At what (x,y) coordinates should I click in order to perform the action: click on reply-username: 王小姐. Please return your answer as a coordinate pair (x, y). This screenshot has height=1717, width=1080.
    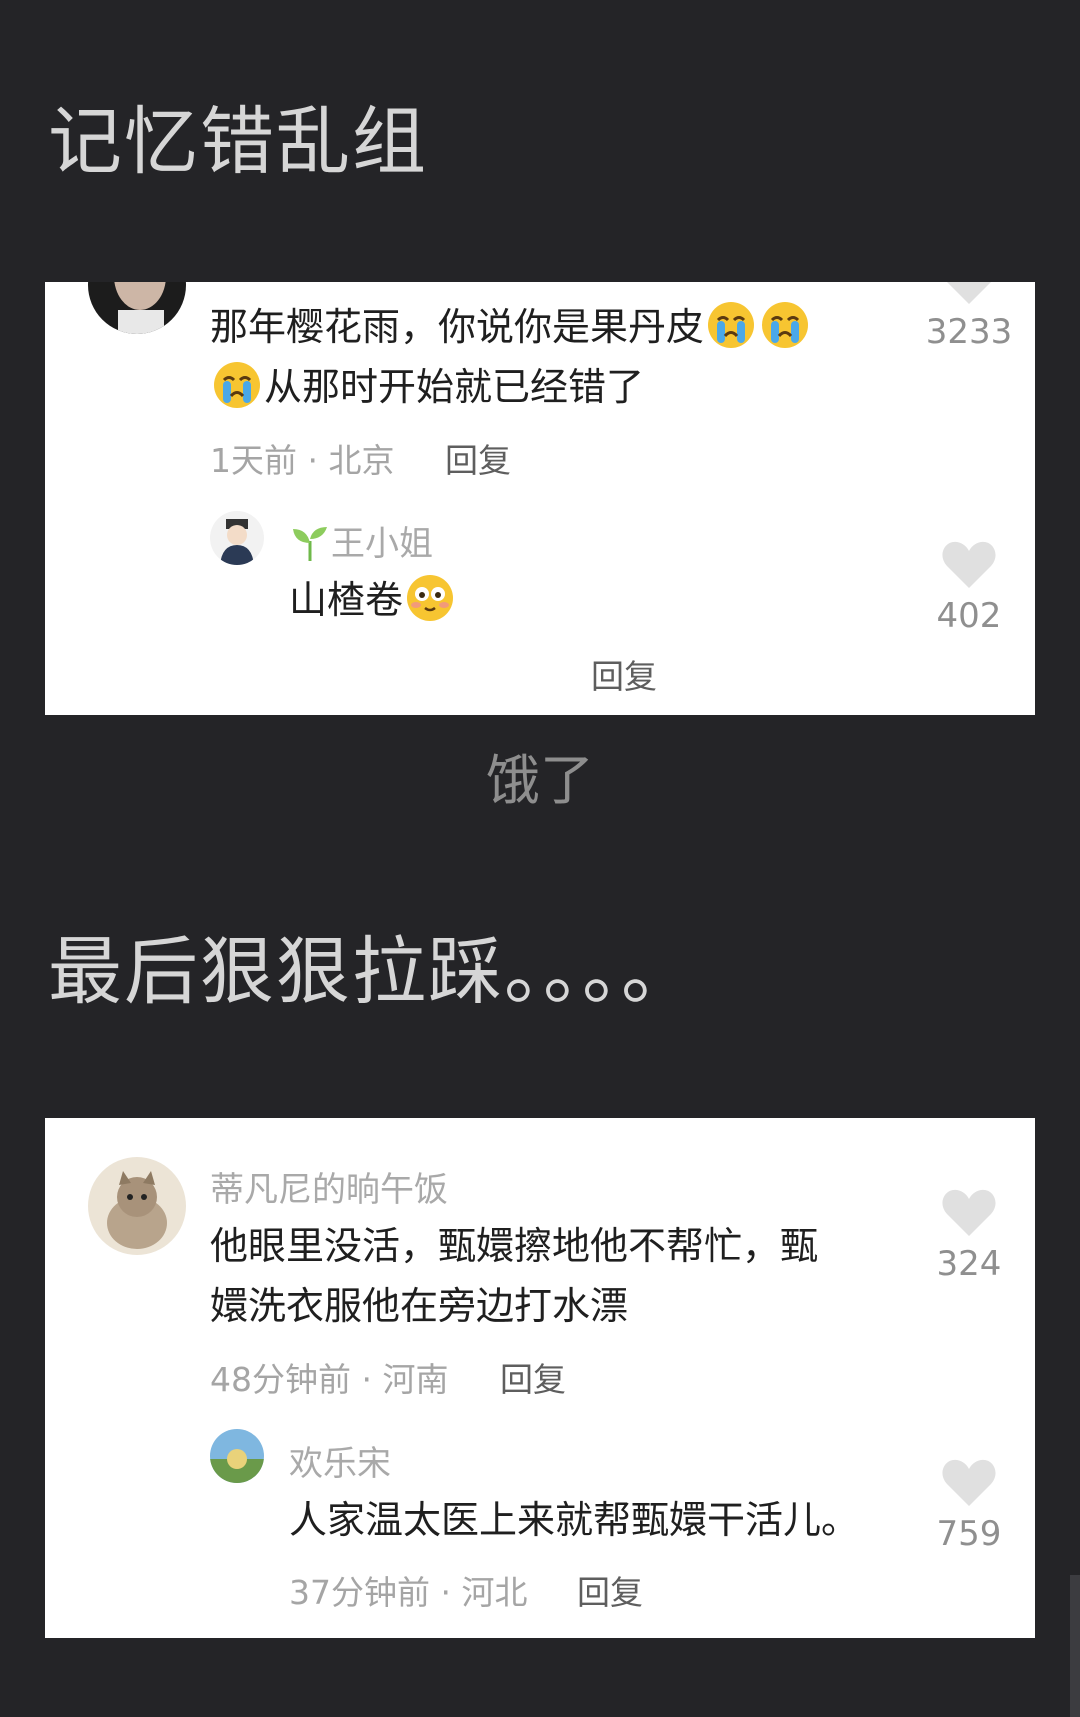
    Looking at the image, I should click on (361, 540).